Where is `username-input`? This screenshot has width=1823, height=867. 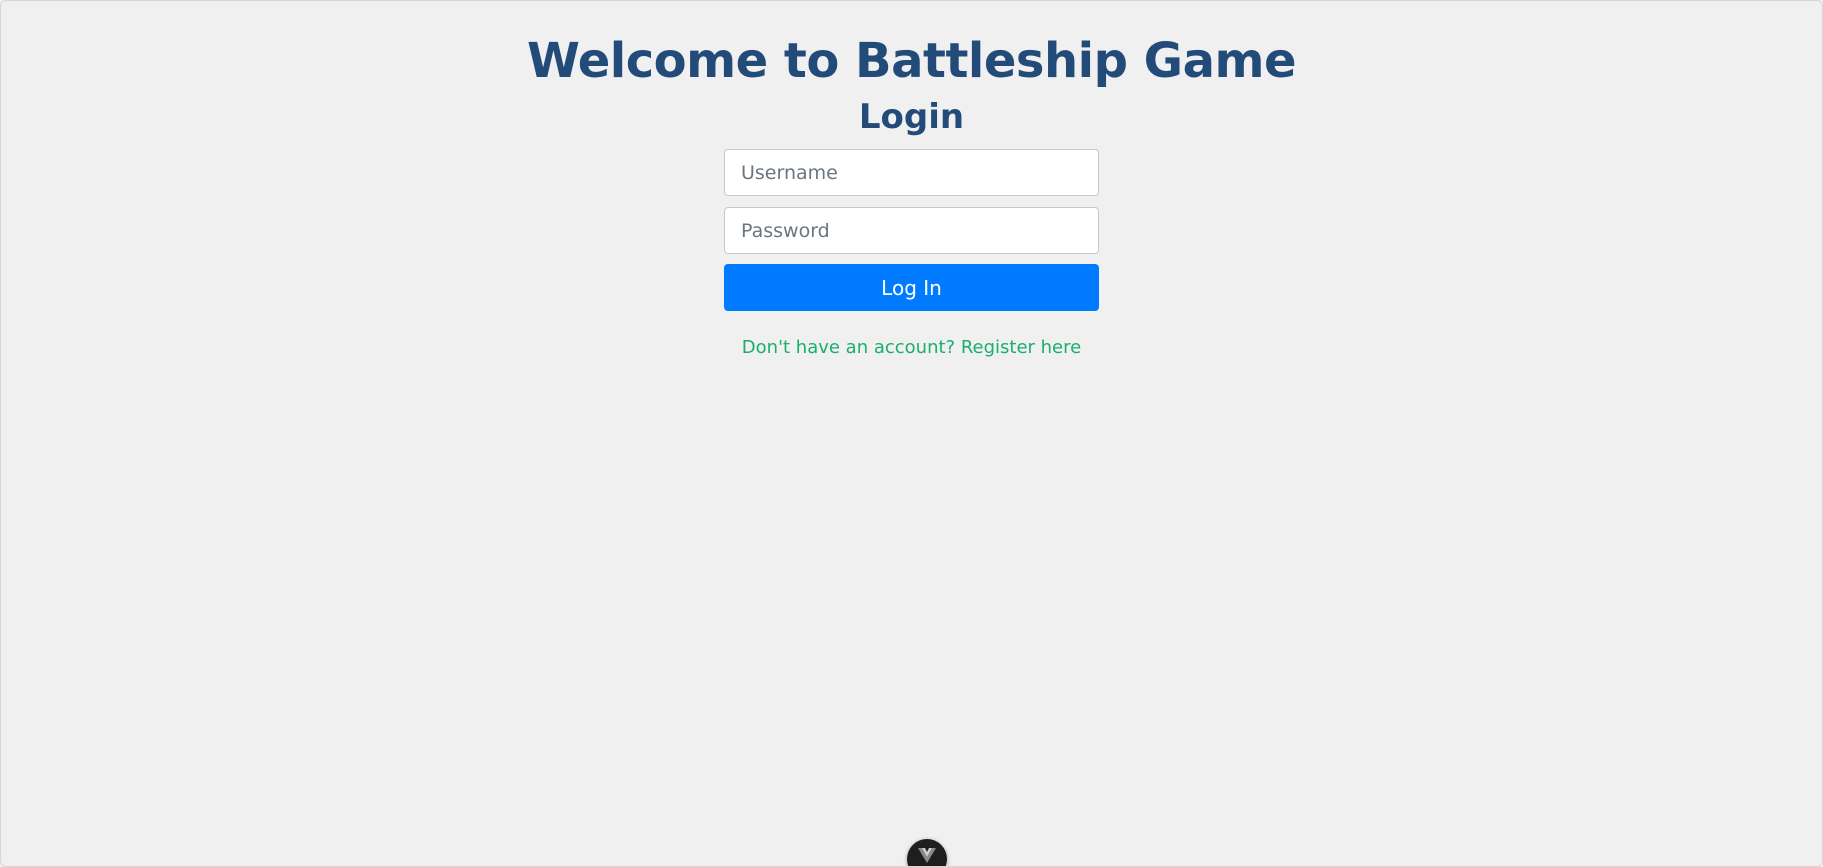 username-input is located at coordinates (911, 172).